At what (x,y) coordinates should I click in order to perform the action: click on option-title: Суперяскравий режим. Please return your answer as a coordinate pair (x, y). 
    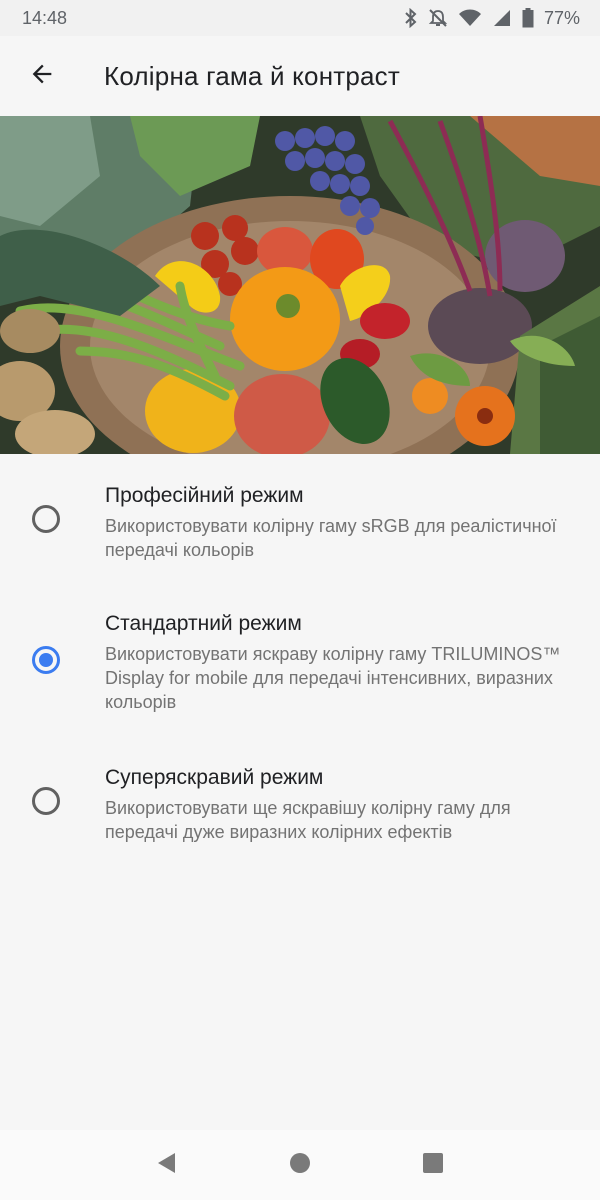
    Looking at the image, I should click on (214, 777).